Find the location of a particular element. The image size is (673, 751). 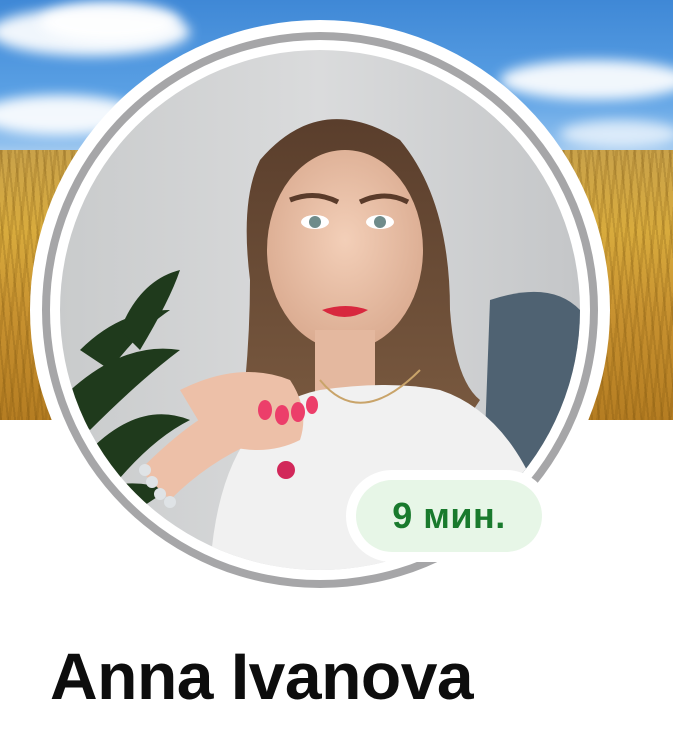

last-seen-label: 9 мин. is located at coordinates (449, 516).